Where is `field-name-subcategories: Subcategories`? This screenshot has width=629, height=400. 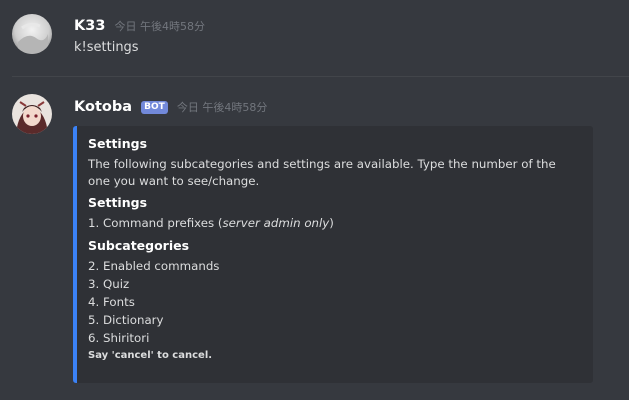
field-name-subcategories: Subcategories is located at coordinates (139, 245).